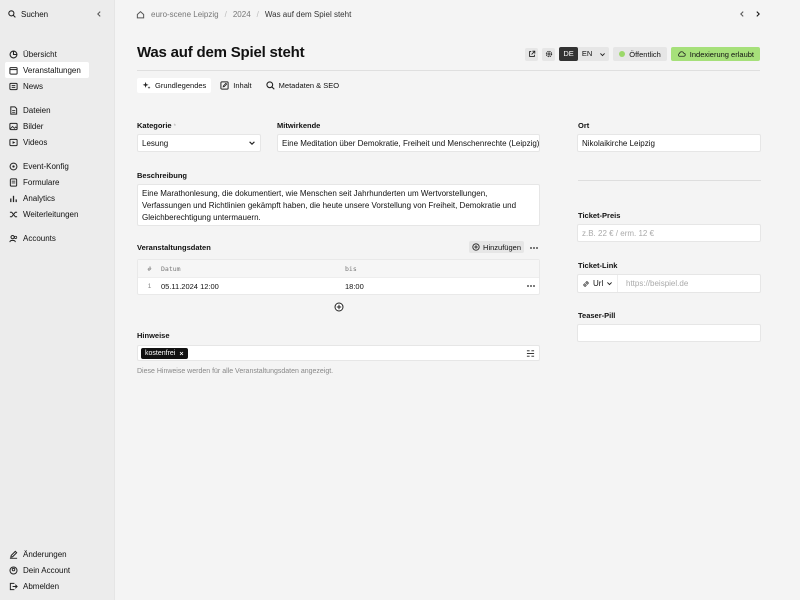 This screenshot has width=800, height=600. I want to click on row-bis: 18:00, so click(434, 286).